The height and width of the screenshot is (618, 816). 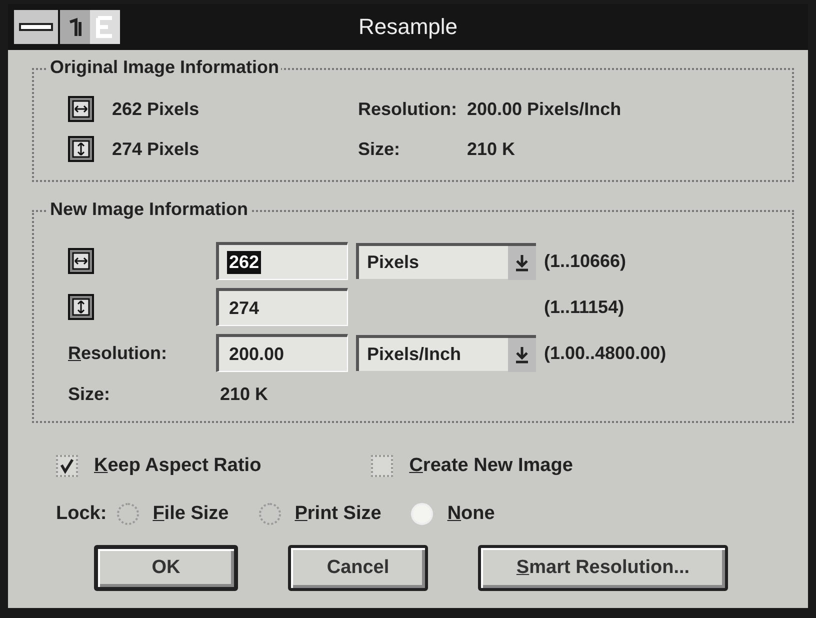 What do you see at coordinates (149, 209) in the screenshot?
I see `group-title: New Image Information` at bounding box center [149, 209].